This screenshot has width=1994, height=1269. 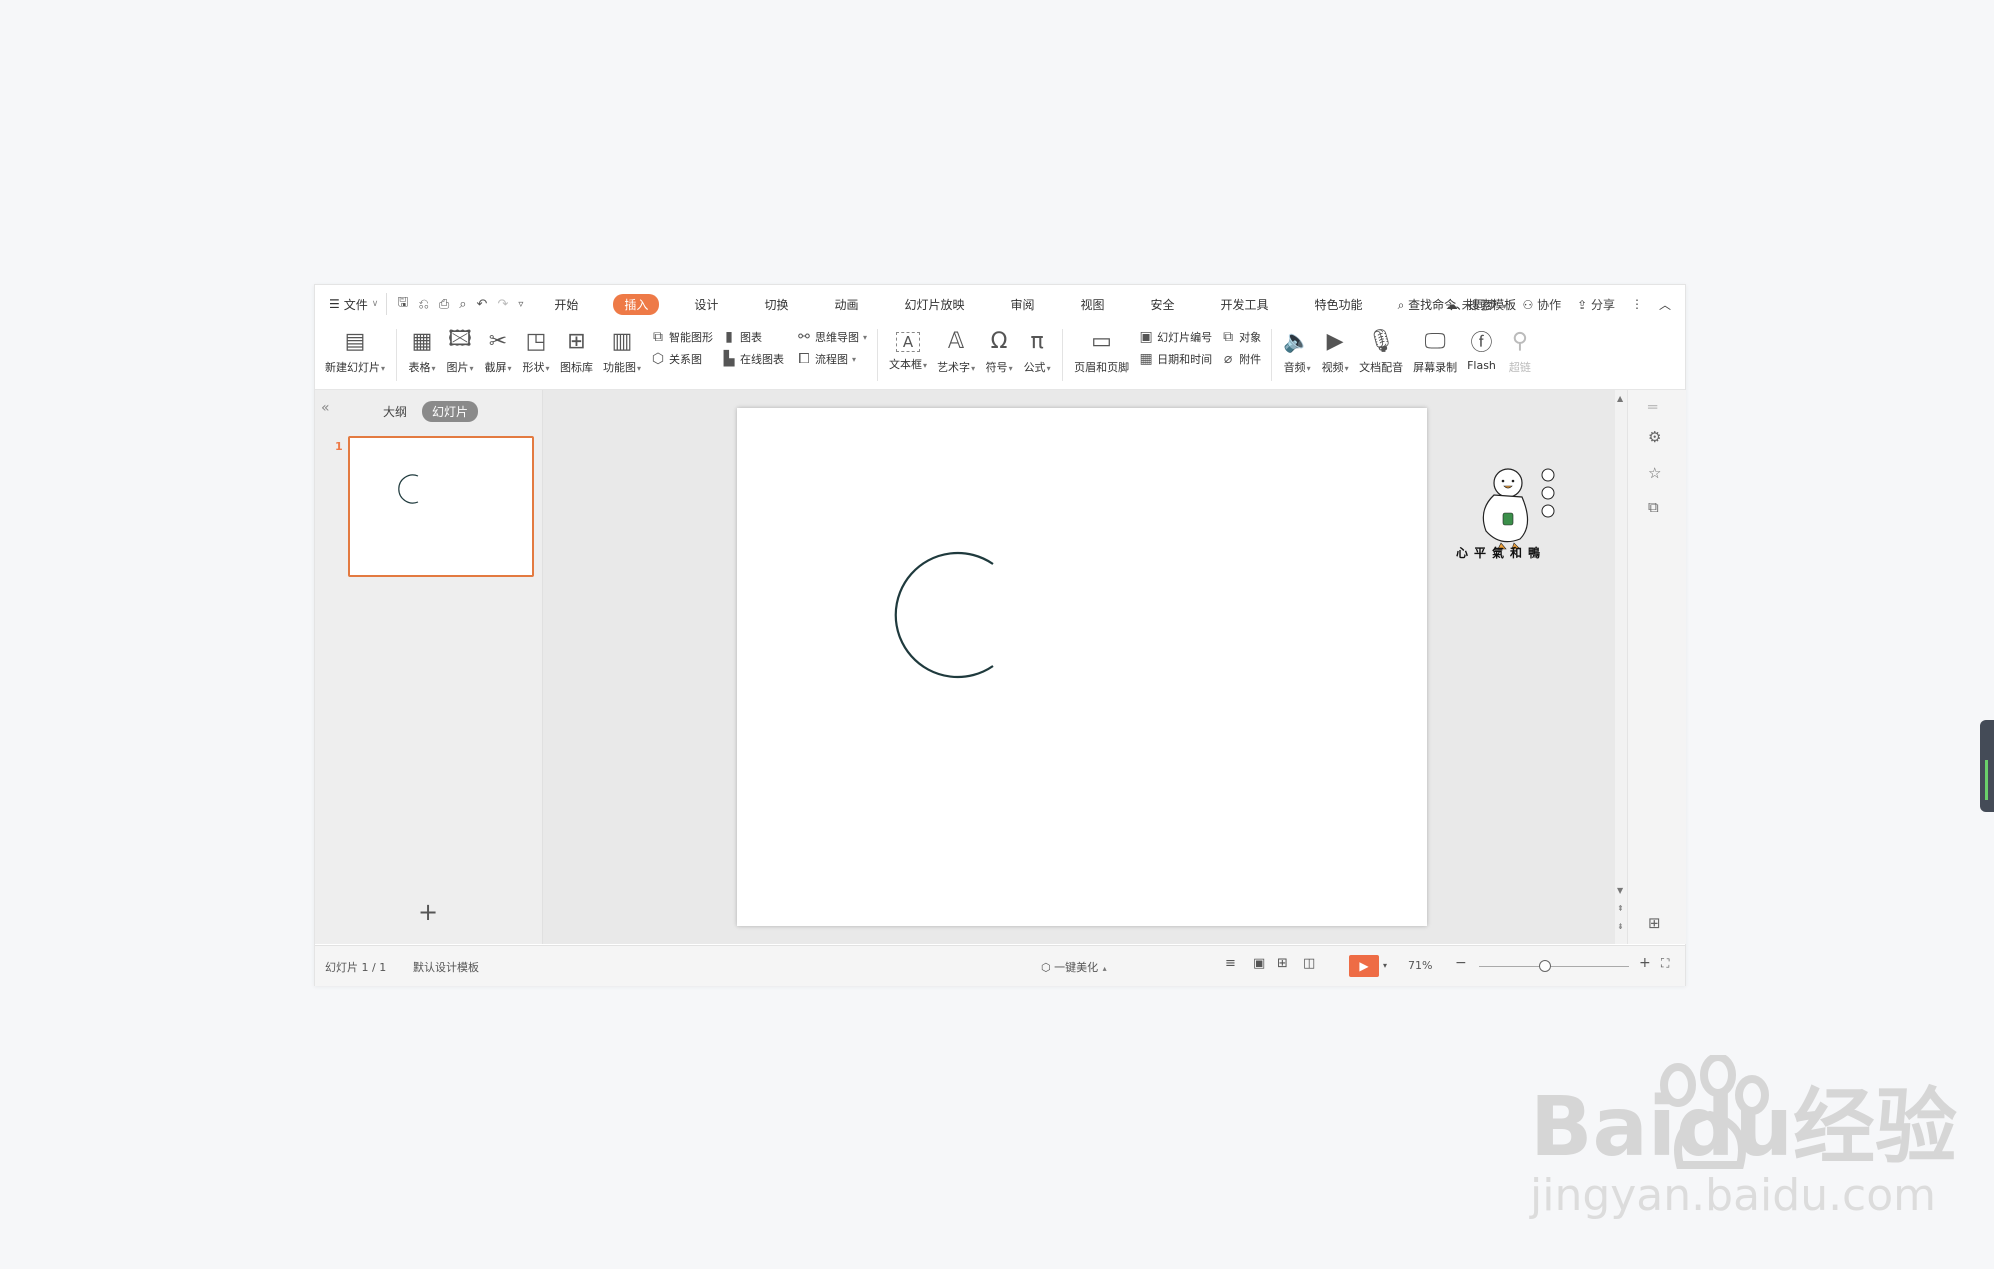 What do you see at coordinates (352, 367) in the screenshot?
I see `new-slide-label: 新建幻灯片` at bounding box center [352, 367].